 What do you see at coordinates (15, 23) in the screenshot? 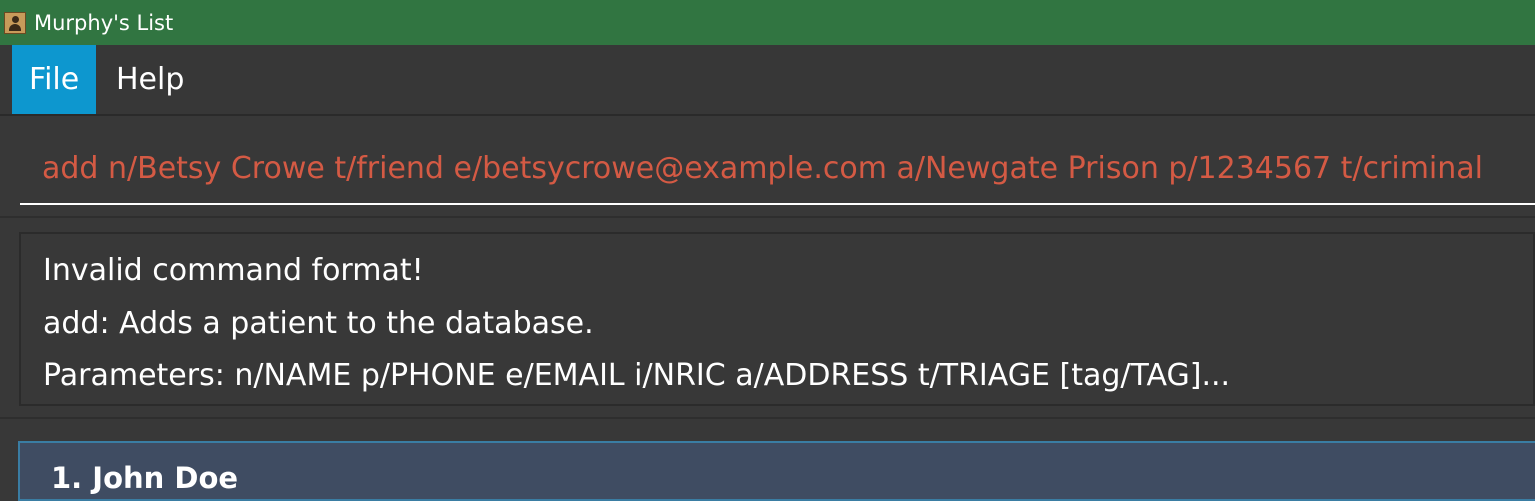
I see `address-book-icon` at bounding box center [15, 23].